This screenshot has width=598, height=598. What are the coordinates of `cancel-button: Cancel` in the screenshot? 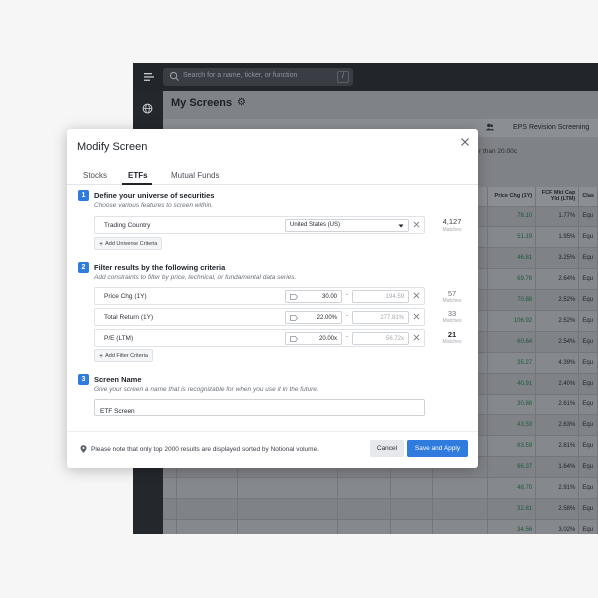 It's located at (387, 448).